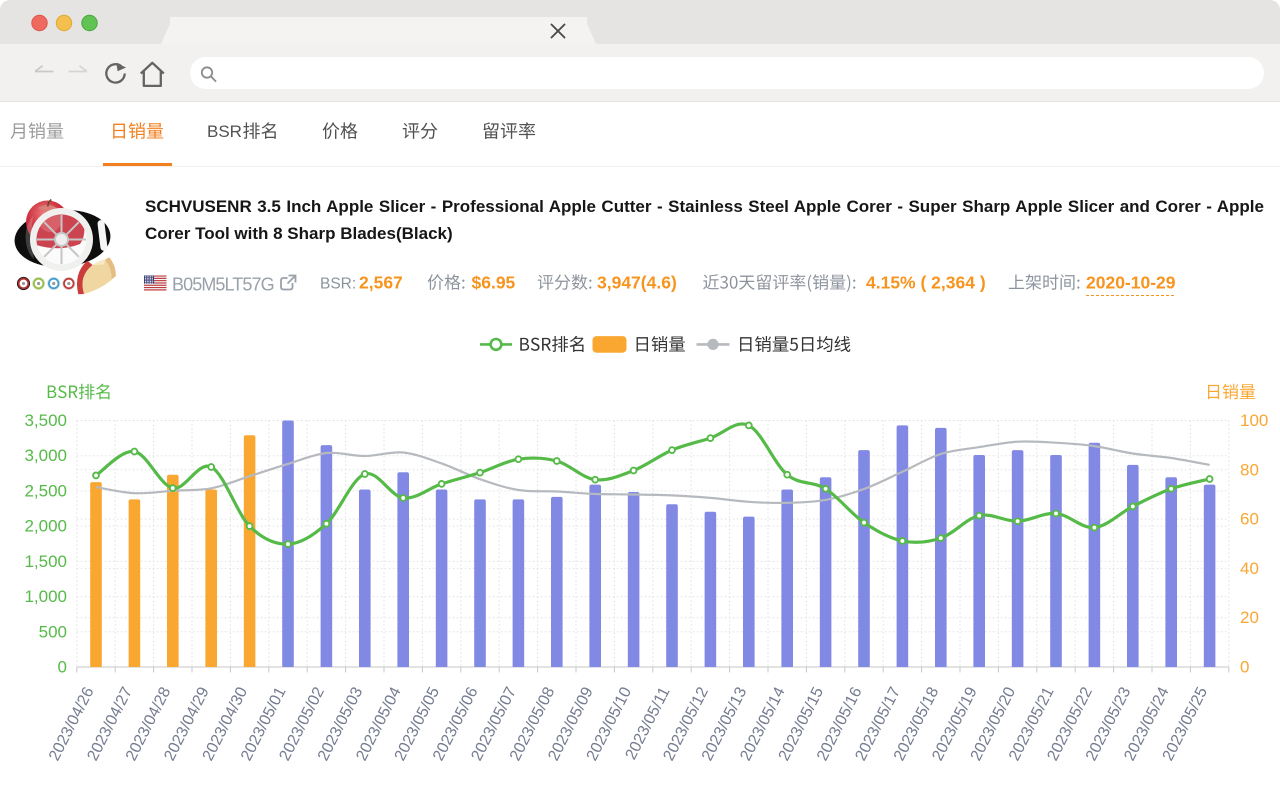  Describe the element at coordinates (338, 284) in the screenshot. I see `svg-text: BSR:` at that location.